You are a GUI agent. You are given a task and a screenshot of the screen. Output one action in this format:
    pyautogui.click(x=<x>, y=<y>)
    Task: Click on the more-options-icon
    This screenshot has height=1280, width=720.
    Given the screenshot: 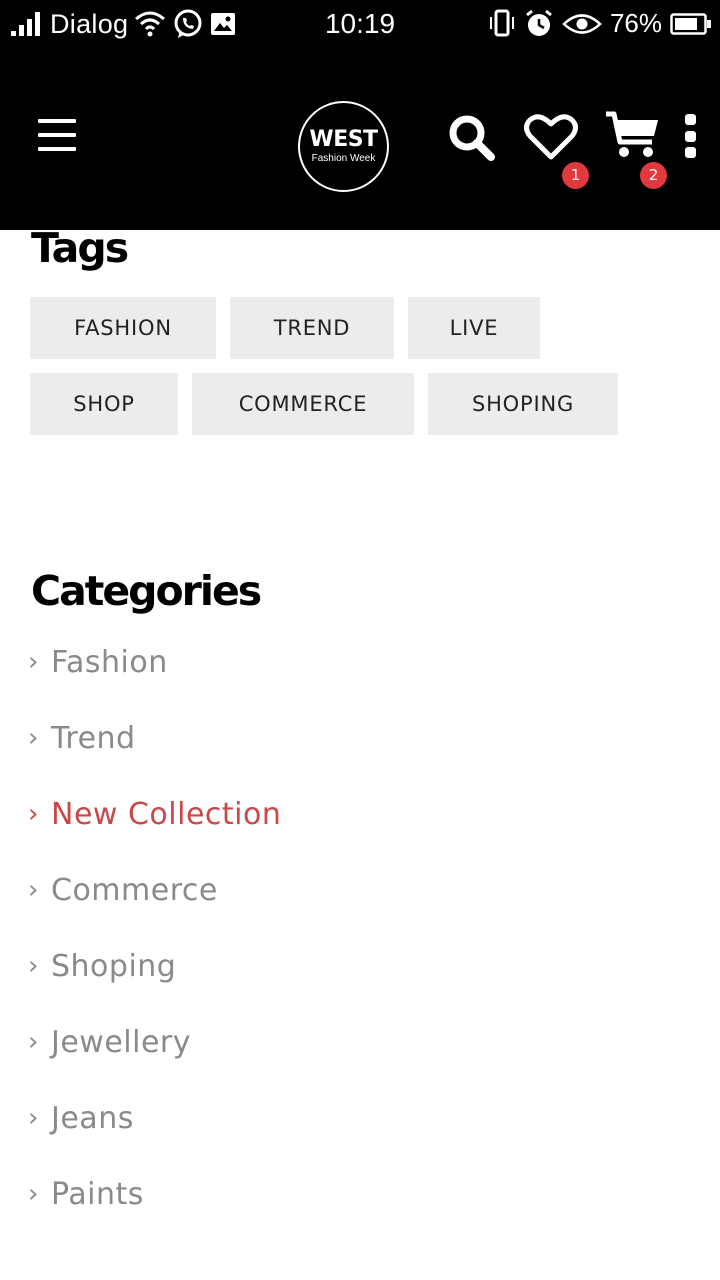 What is the action you would take?
    pyautogui.click(x=690, y=136)
    